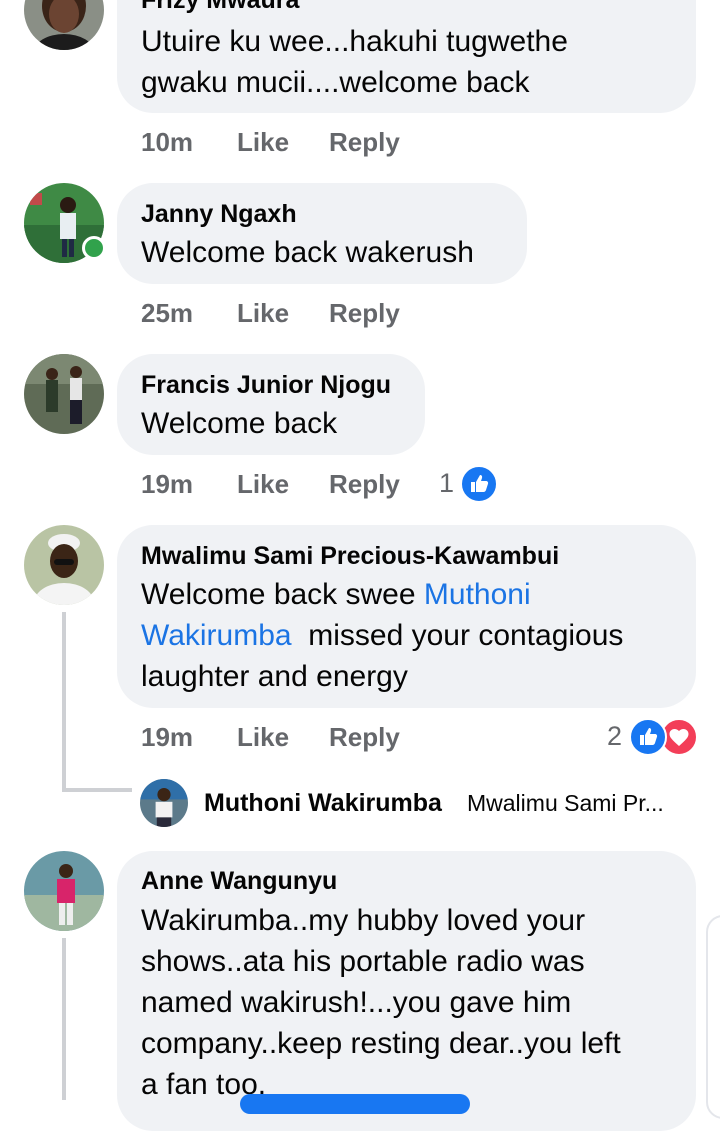 Image resolution: width=720 pixels, height=1131 pixels. Describe the element at coordinates (354, 41) in the screenshot. I see `comment-text-line: Utuire ku wee...hakuhi tugwethe` at that location.